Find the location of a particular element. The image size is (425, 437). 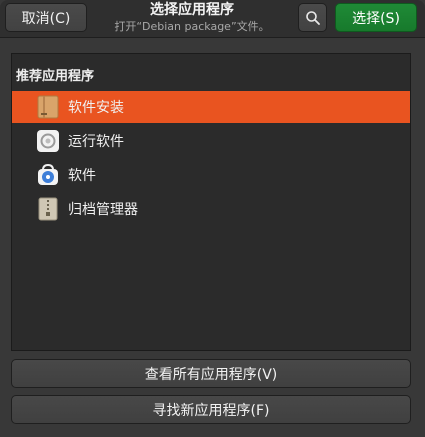

list-item-run-software: 运行软件 is located at coordinates (211, 141).